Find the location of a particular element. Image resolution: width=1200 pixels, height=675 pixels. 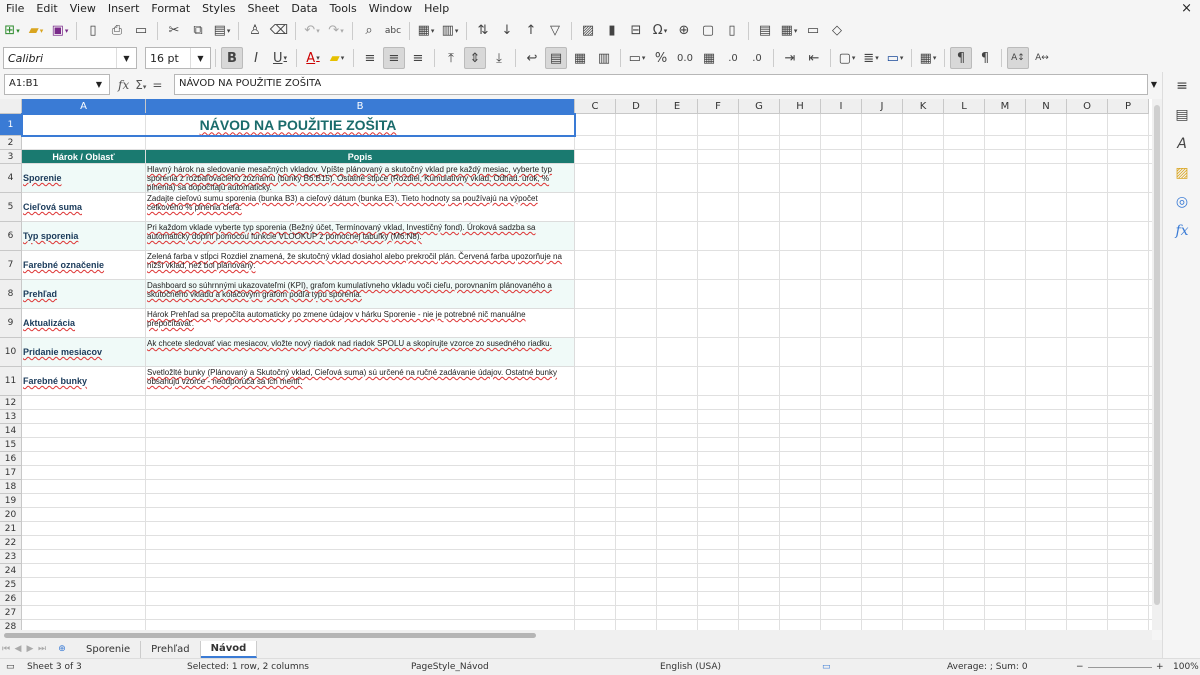

export-pdf-icon: ▯ is located at coordinates (93, 31).